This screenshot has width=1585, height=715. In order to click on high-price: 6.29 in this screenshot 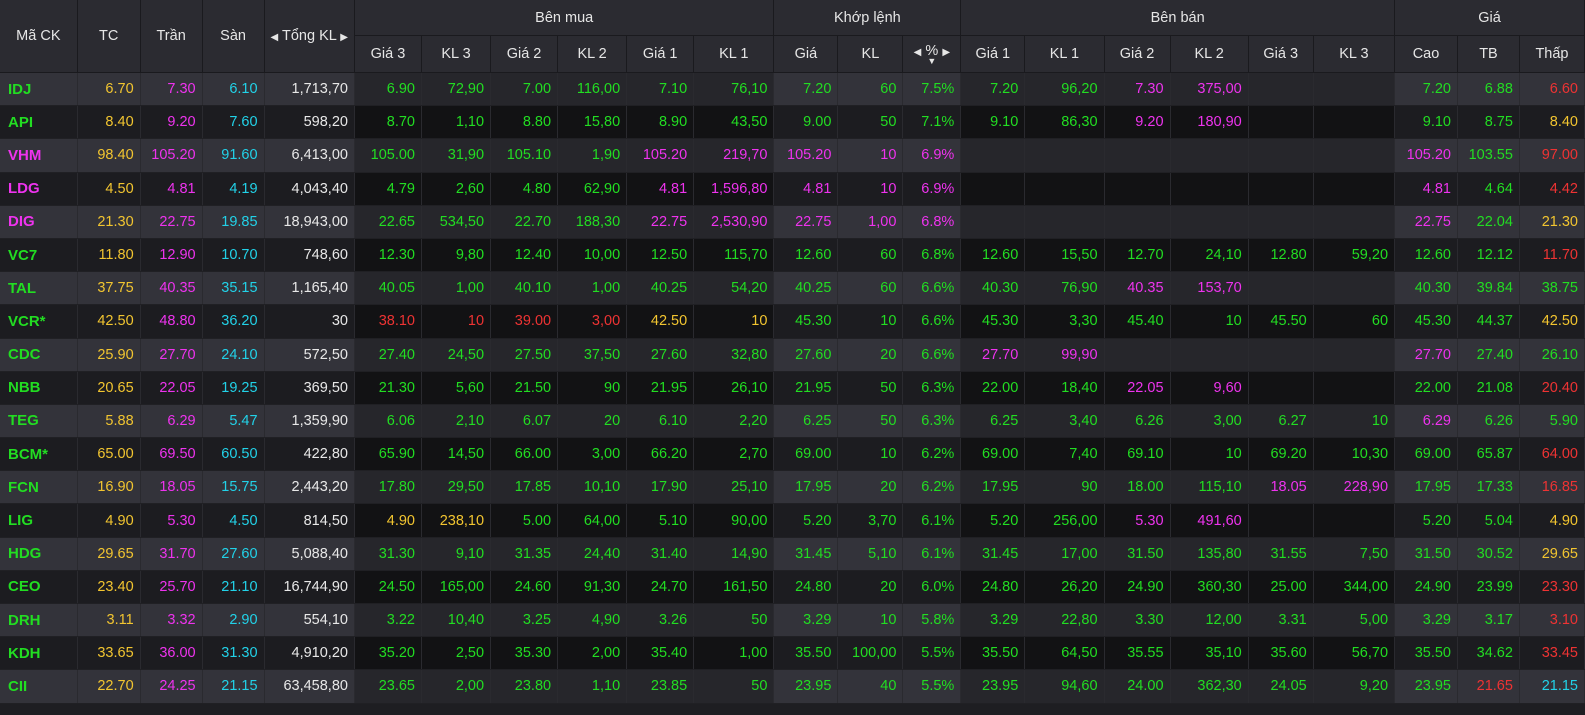, I will do `click(1426, 421)`.